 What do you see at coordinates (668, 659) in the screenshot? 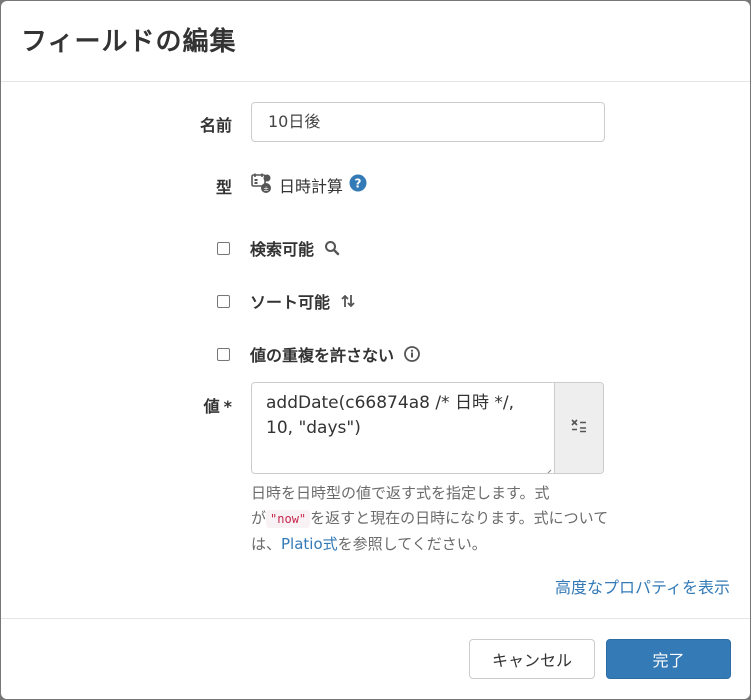
I see `done-button: 完了` at bounding box center [668, 659].